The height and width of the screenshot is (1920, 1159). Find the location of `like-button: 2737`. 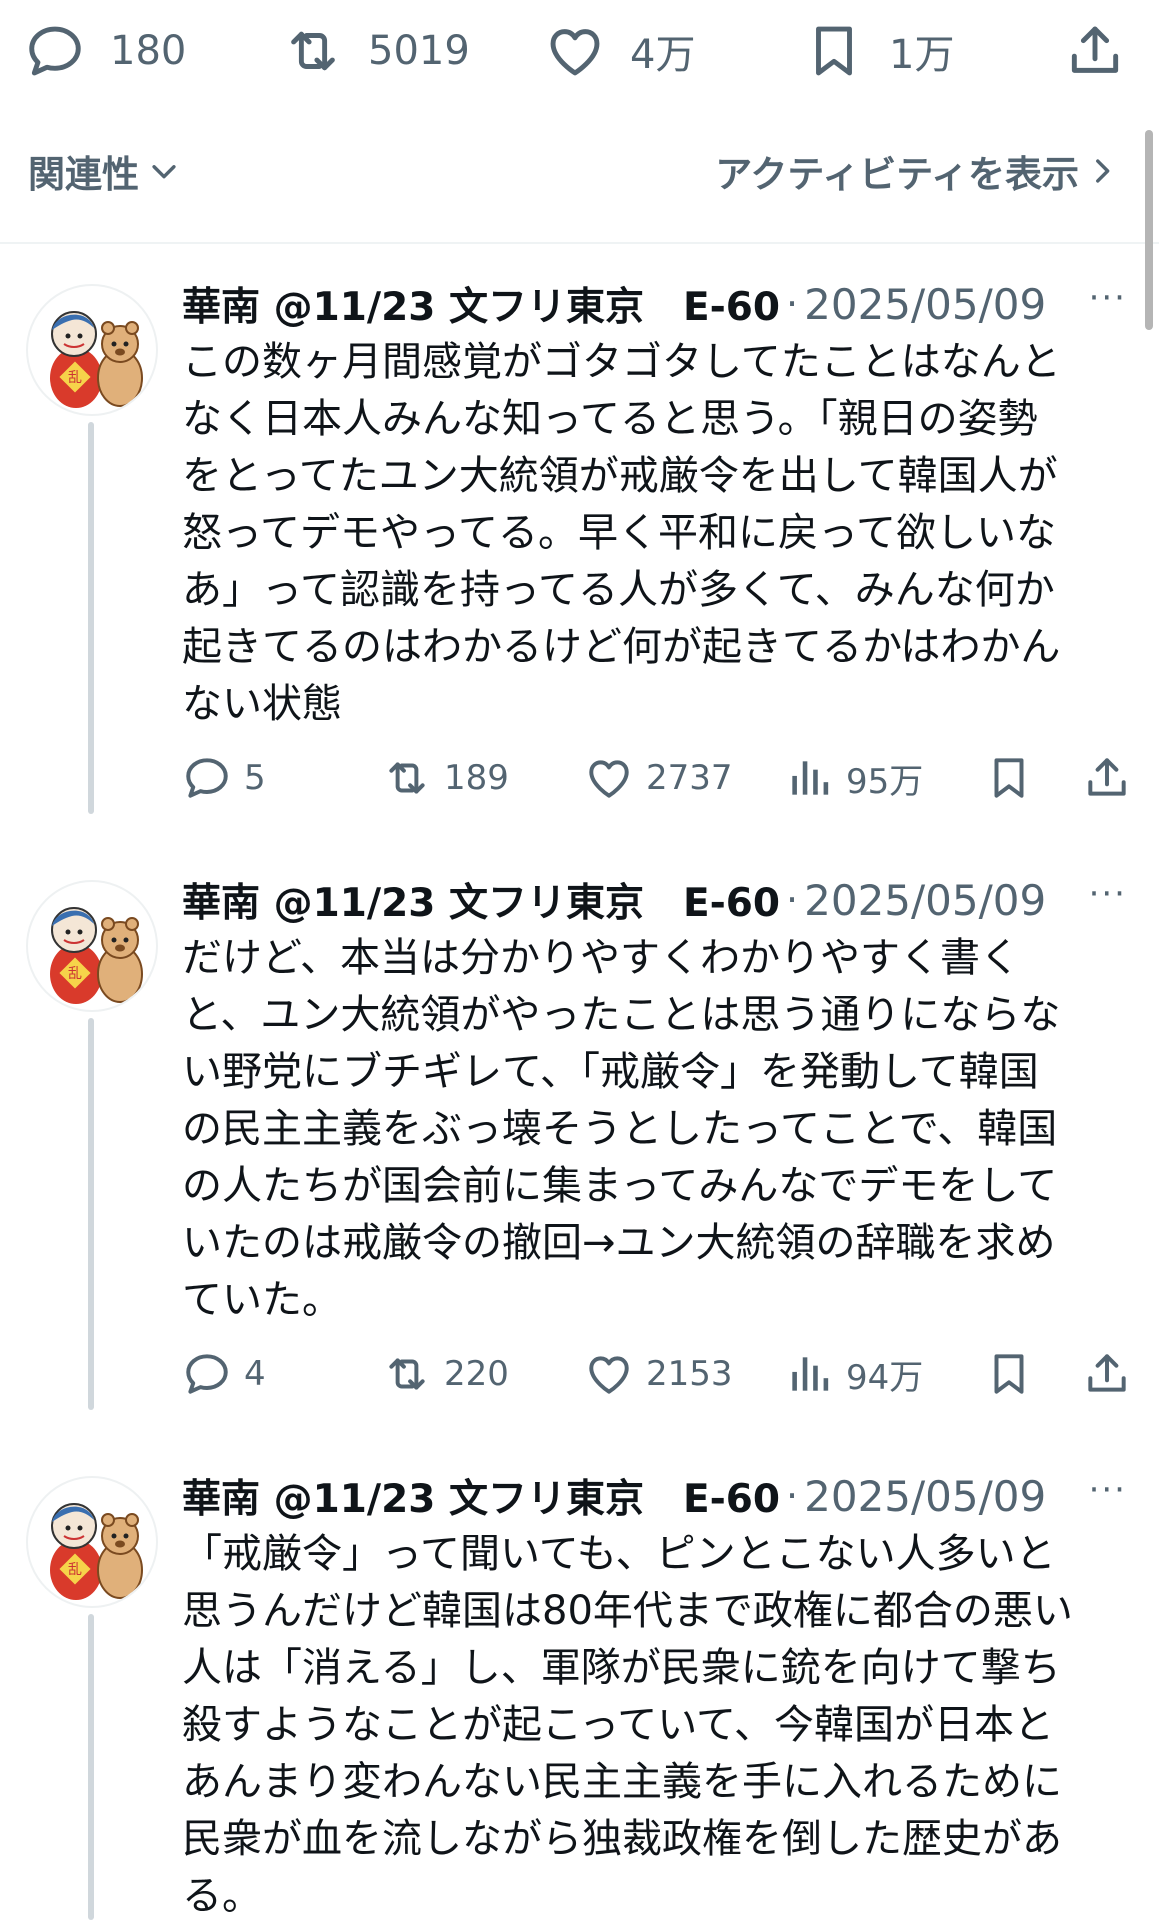

like-button: 2737 is located at coordinates (658, 778).